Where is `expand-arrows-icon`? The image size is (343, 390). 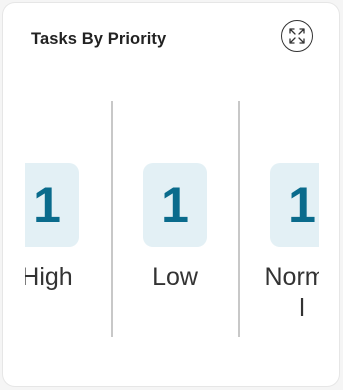 expand-arrows-icon is located at coordinates (297, 36).